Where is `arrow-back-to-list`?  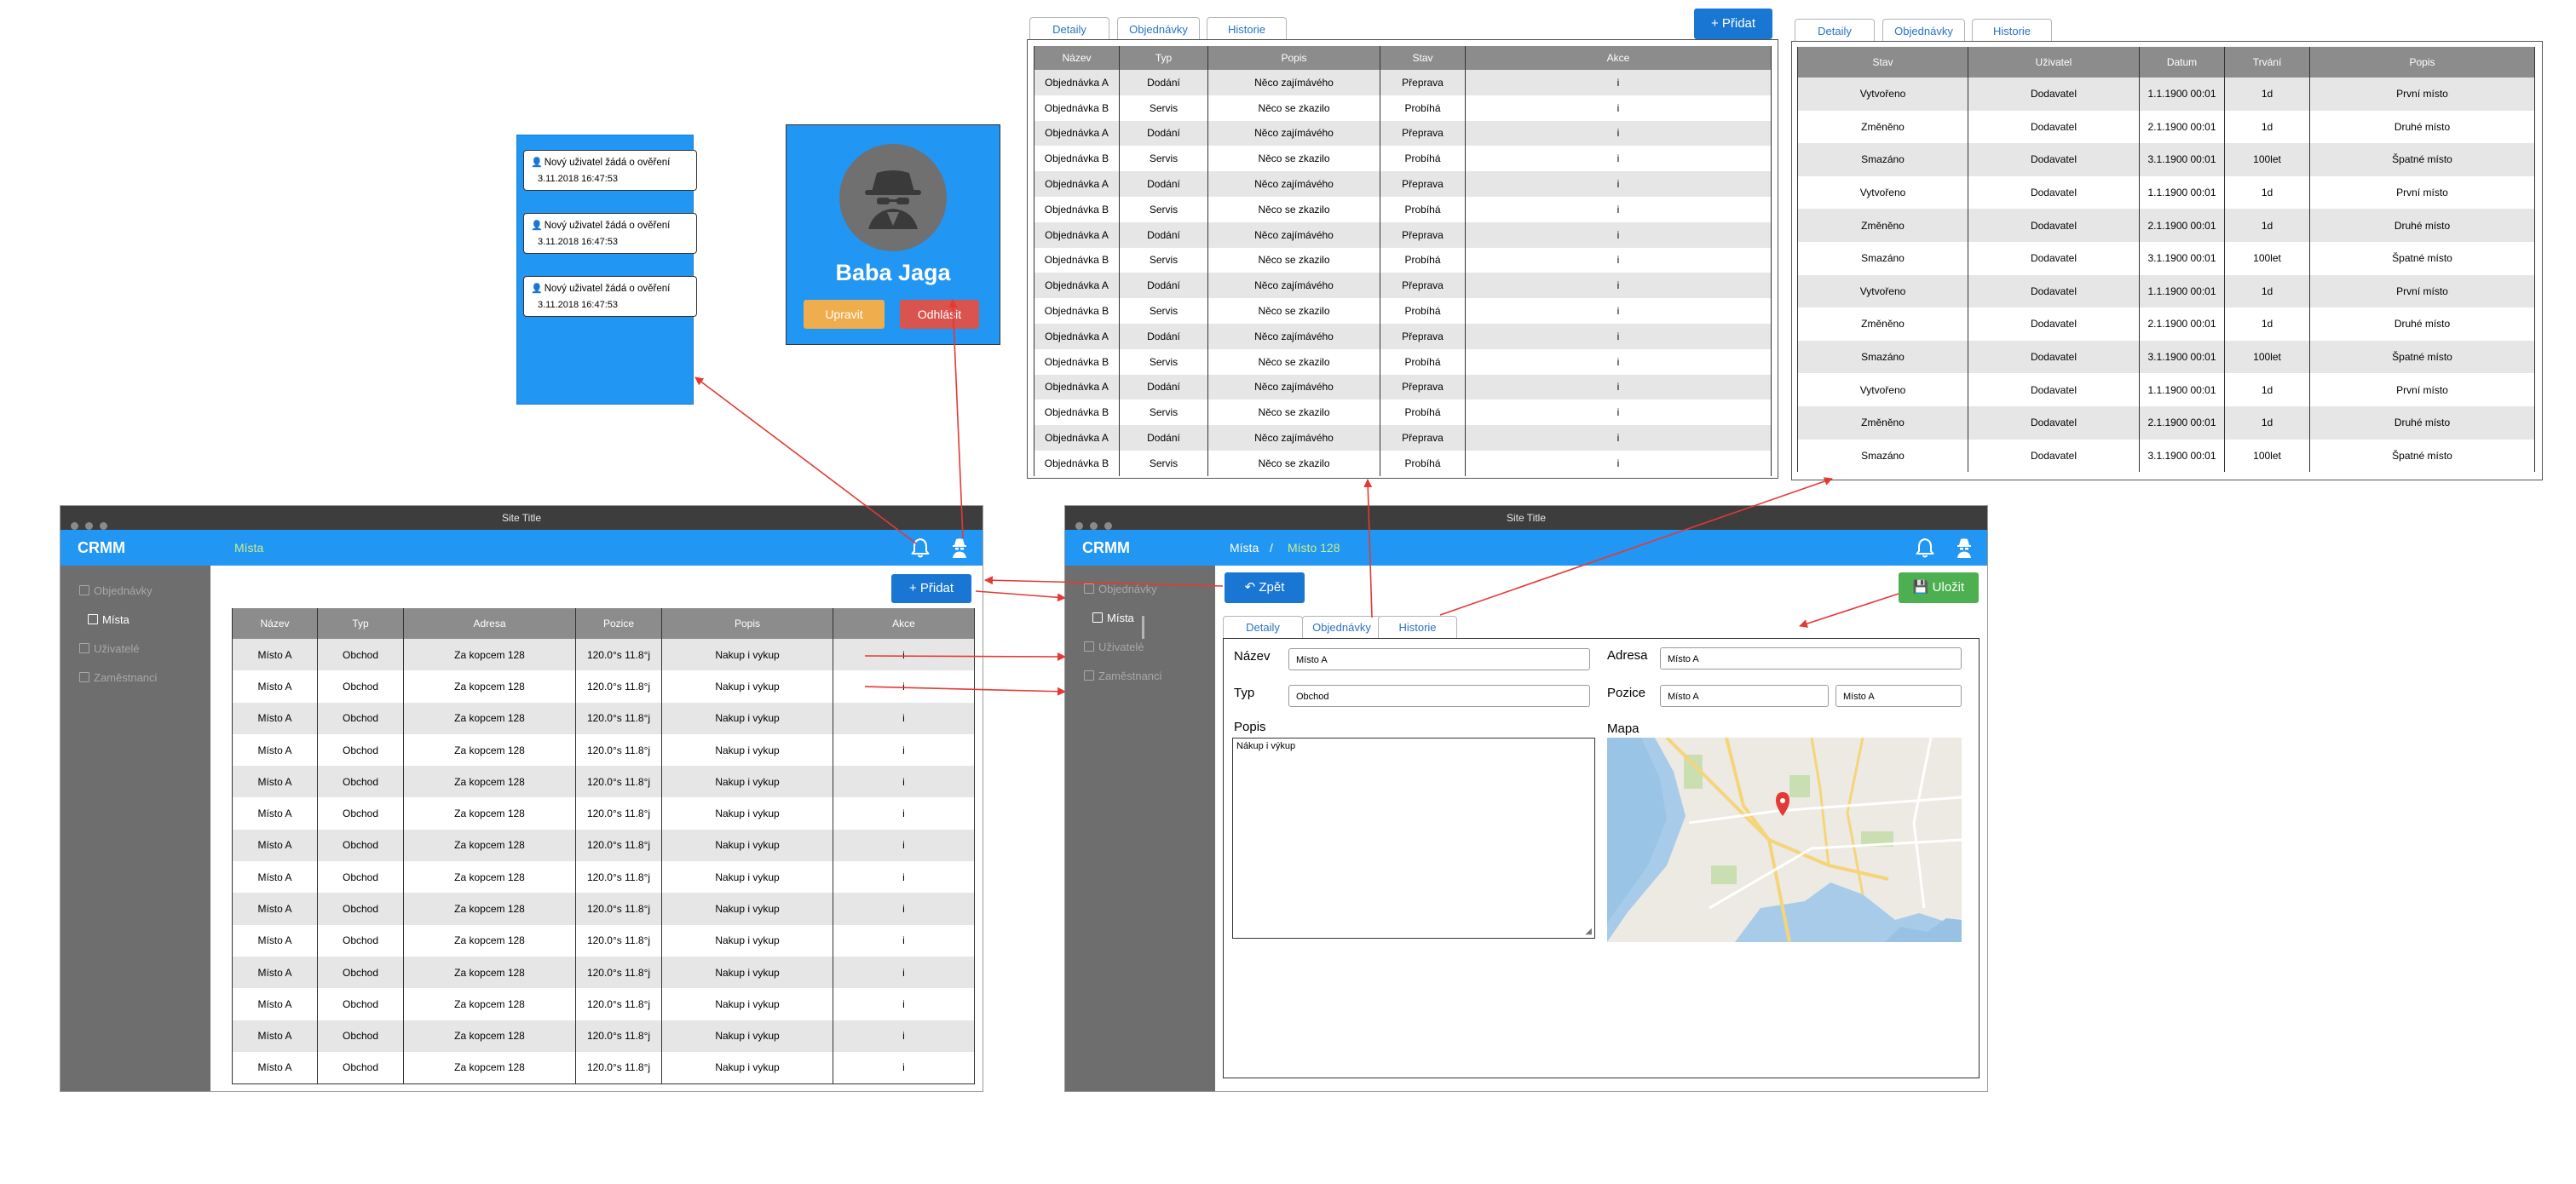 arrow-back-to-list is located at coordinates (1104, 581).